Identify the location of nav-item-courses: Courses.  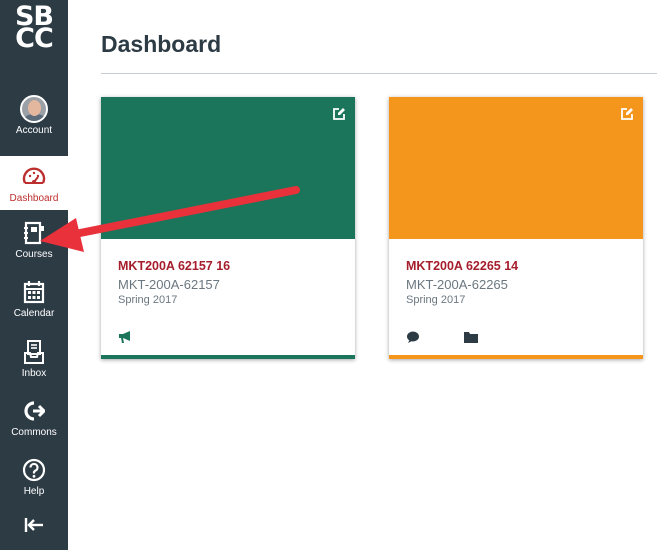
(34, 242).